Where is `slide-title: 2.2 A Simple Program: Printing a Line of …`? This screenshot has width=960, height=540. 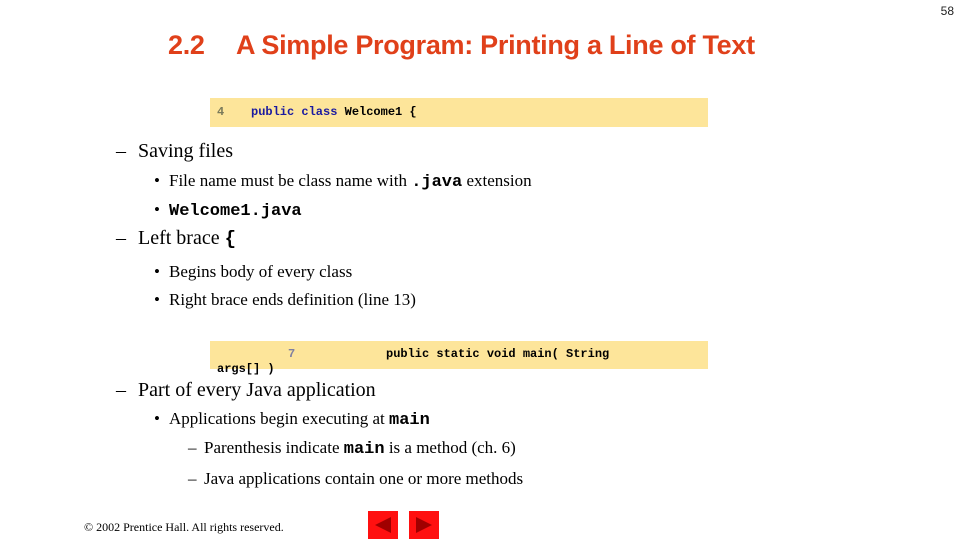 slide-title: 2.2 A Simple Program: Printing a Line of … is located at coordinates (461, 45).